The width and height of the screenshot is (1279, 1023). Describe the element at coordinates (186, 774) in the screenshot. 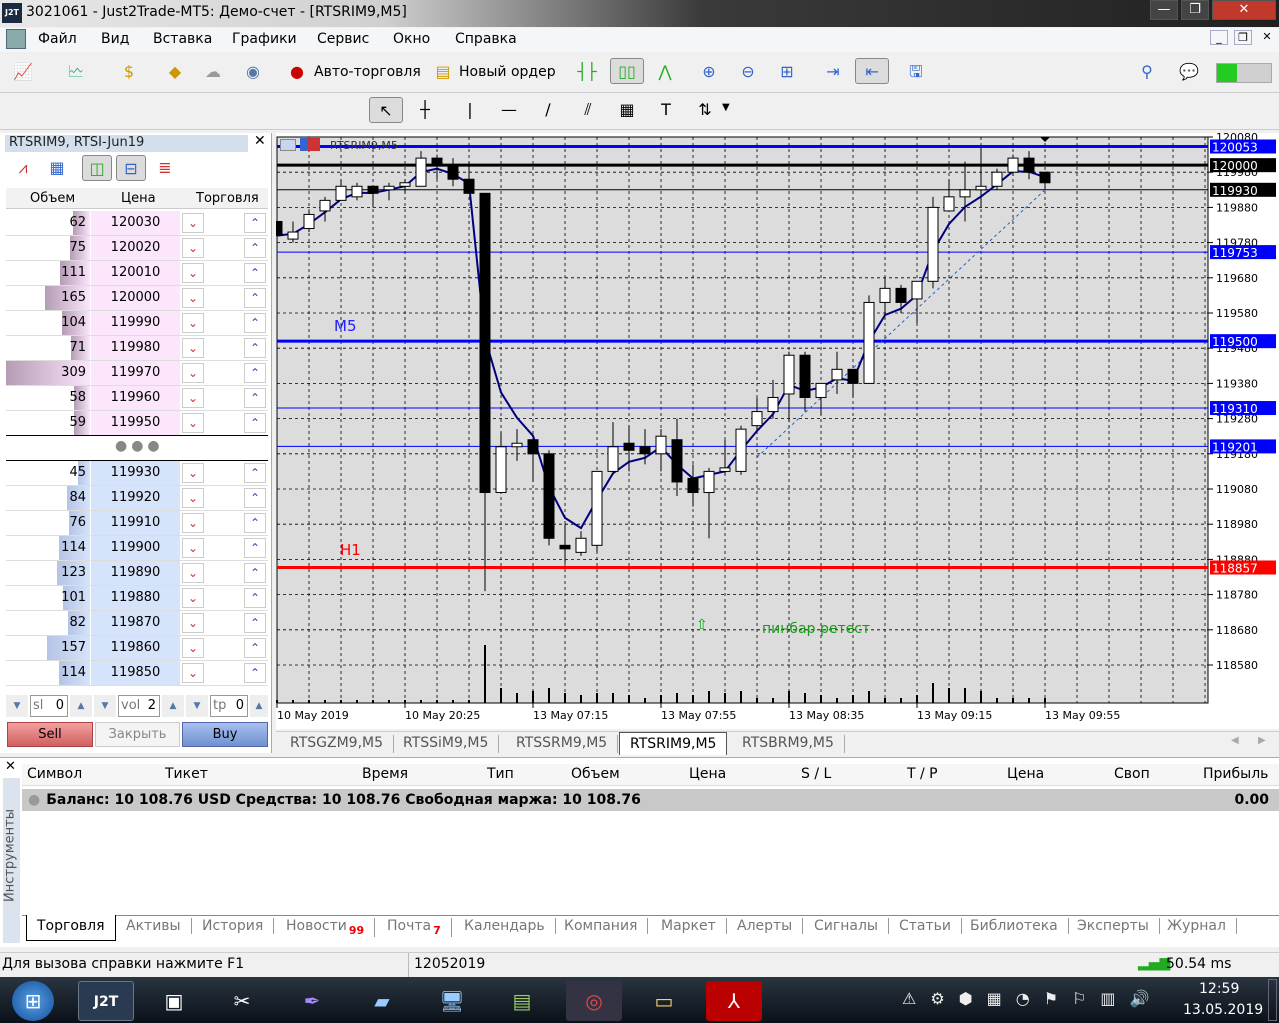

I see `column-header: Тикет` at that location.